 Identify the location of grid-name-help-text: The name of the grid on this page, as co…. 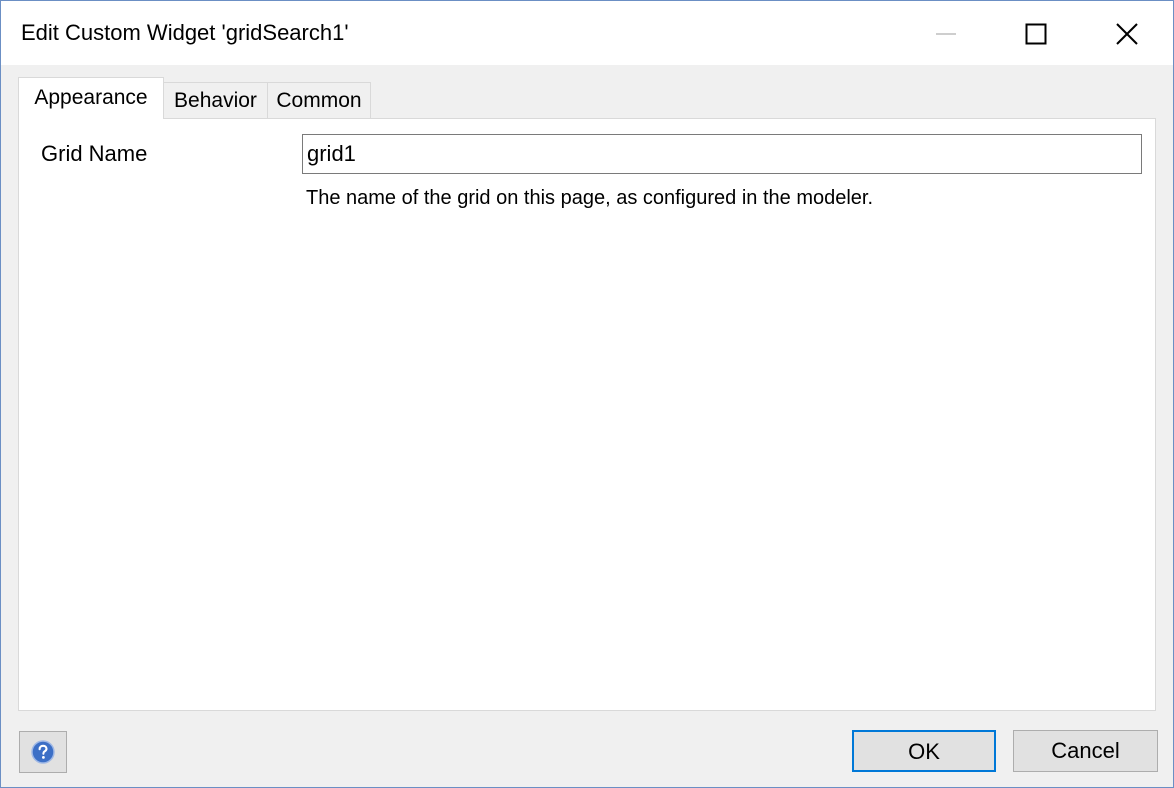
(590, 198).